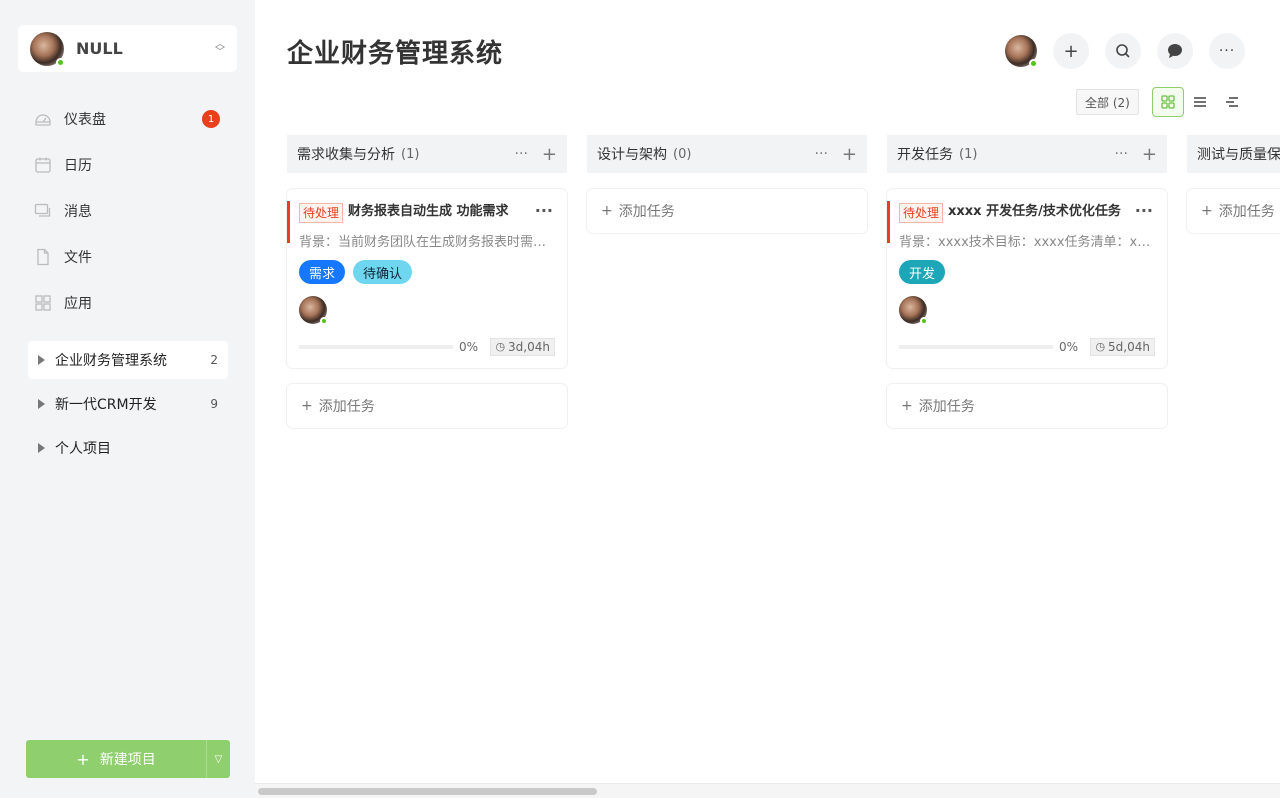 The image size is (1280, 798). Describe the element at coordinates (128, 165) in the screenshot. I see `nav-item-calendar: 日历` at that location.